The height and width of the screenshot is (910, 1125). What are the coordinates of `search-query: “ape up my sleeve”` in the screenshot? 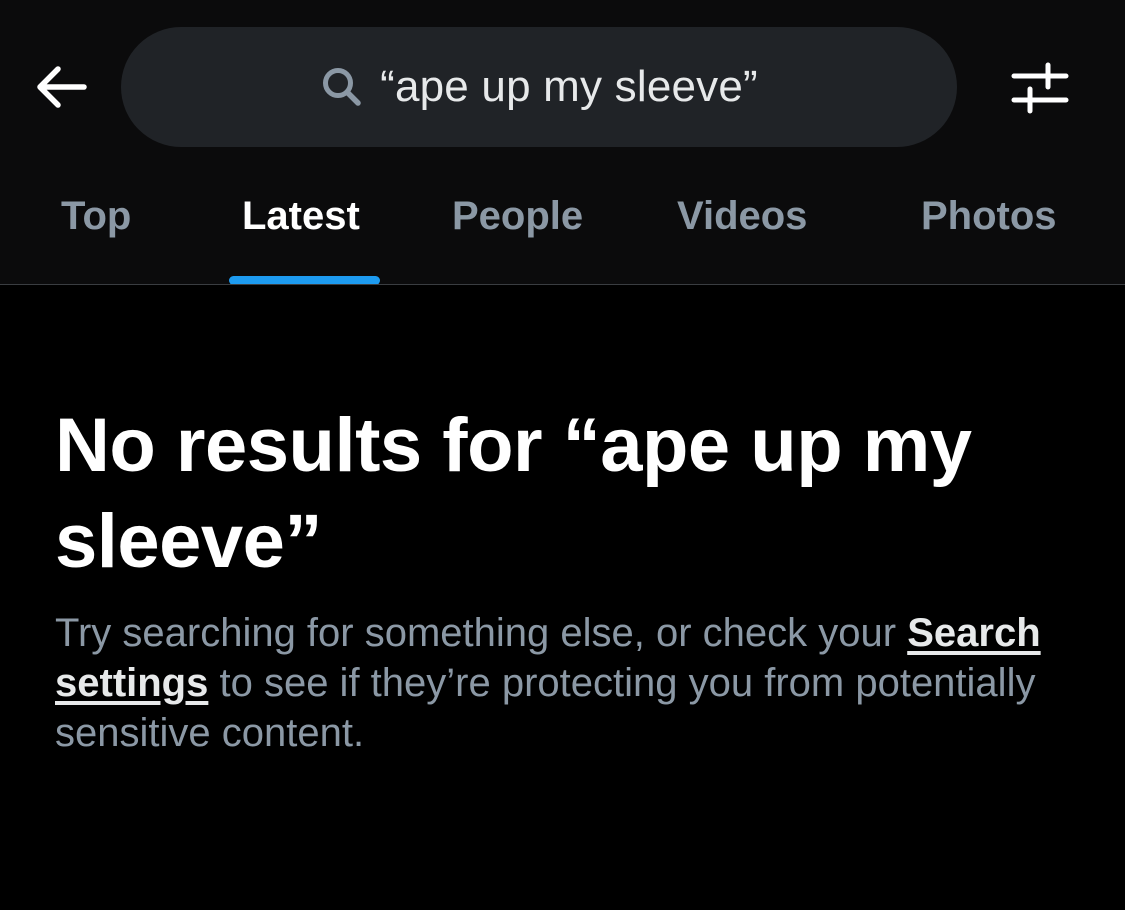 It's located at (569, 87).